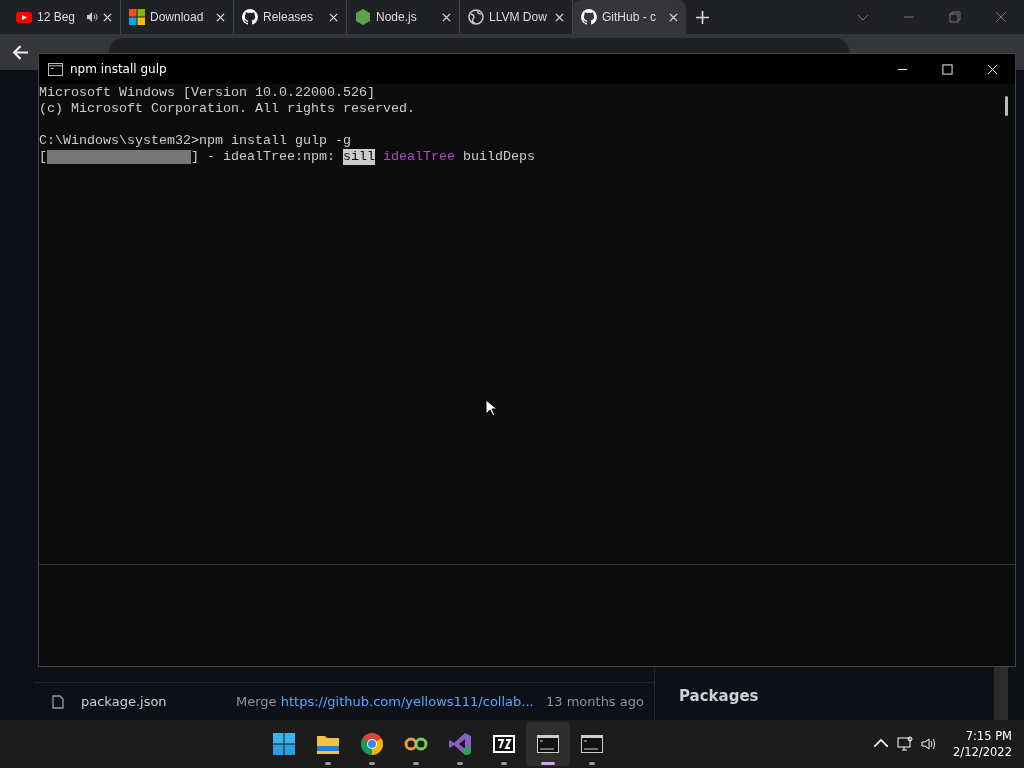 This screenshot has height=768, width=1024. Describe the element at coordinates (1006, 106) in the screenshot. I see `scrollbar-thumb` at that location.